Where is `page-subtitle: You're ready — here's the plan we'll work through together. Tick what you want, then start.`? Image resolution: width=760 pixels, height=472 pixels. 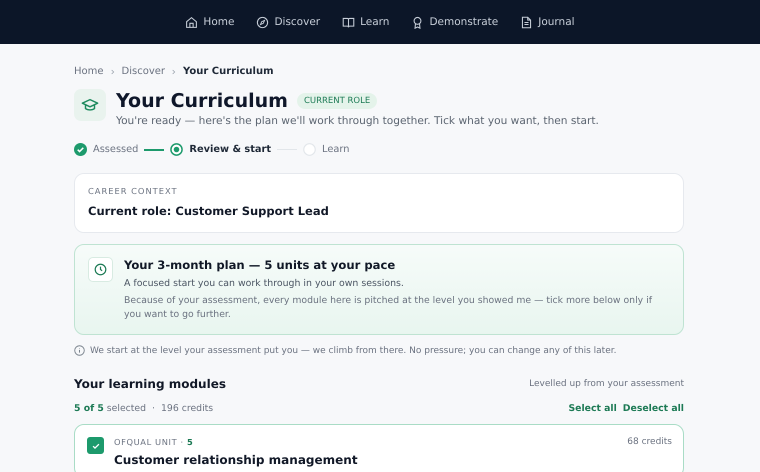 page-subtitle: You're ready — here's the plan we'll work through together. Tick what you want, then start. is located at coordinates (357, 121).